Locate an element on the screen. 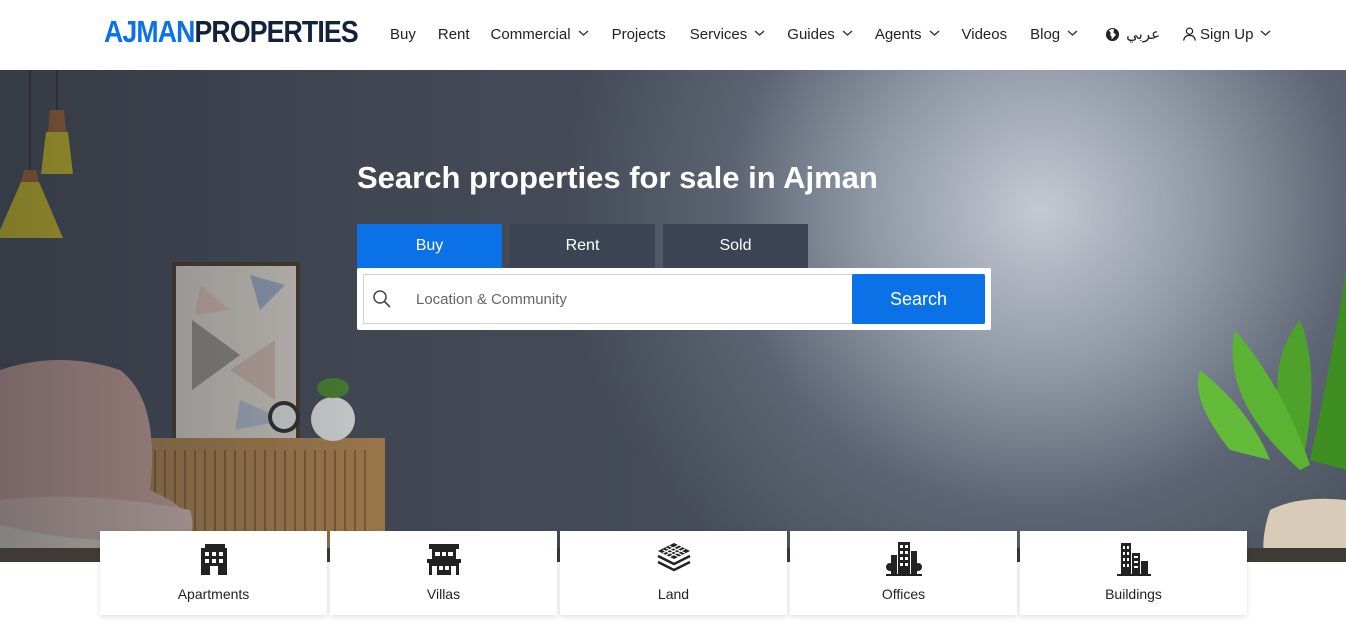 The width and height of the screenshot is (1346, 634). buildings-icon is located at coordinates (1133, 559).